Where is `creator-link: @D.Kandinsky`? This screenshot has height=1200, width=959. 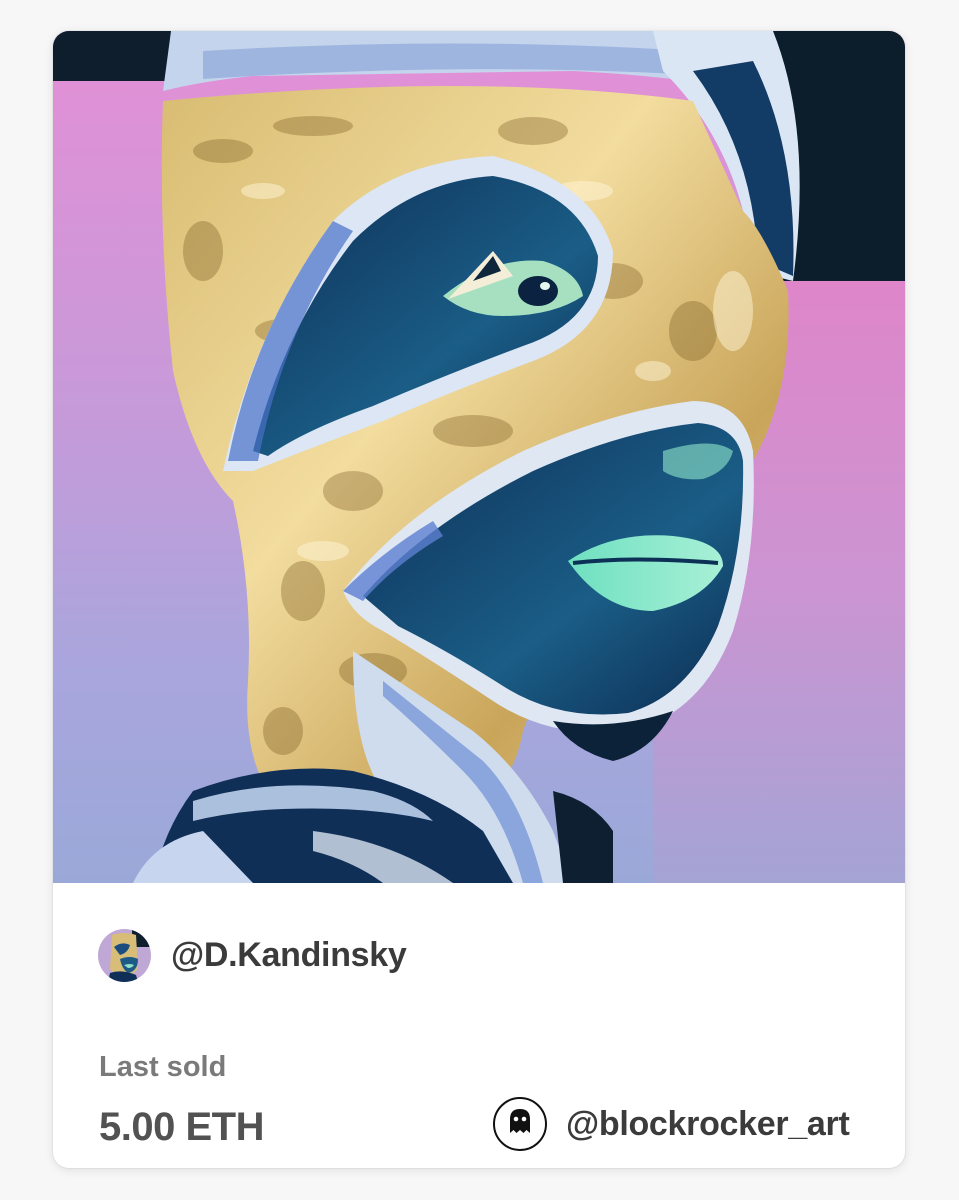 creator-link: @D.Kandinsky is located at coordinates (252, 955).